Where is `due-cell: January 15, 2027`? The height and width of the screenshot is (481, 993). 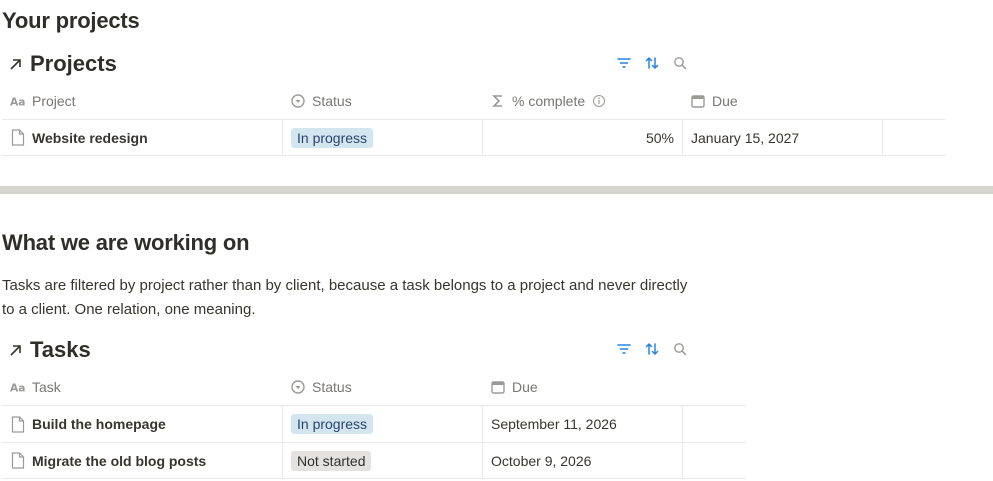 due-cell: January 15, 2027 is located at coordinates (782, 137).